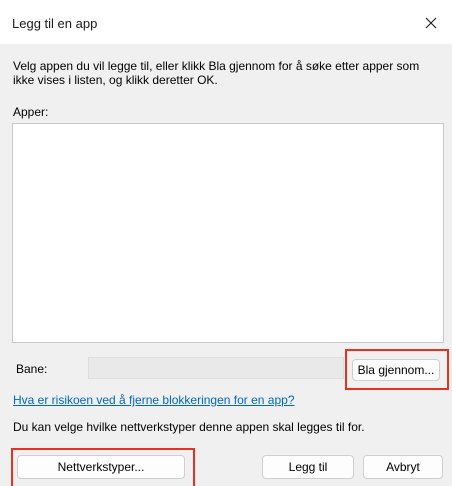 This screenshot has width=452, height=486. Describe the element at coordinates (403, 467) in the screenshot. I see `cancel-button: Avbryt` at that location.